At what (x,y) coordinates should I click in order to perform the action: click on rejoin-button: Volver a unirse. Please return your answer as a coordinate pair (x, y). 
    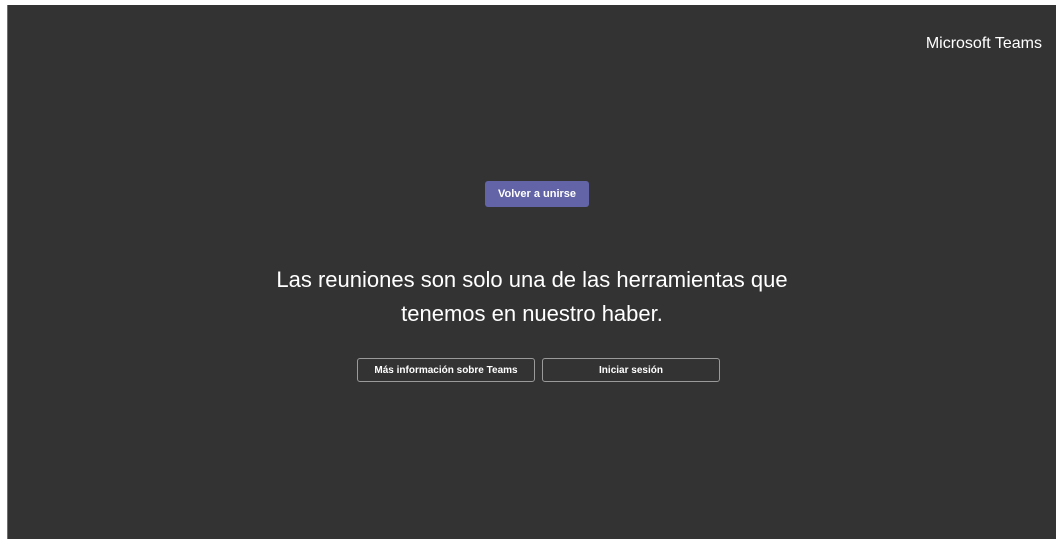
    Looking at the image, I should click on (537, 194).